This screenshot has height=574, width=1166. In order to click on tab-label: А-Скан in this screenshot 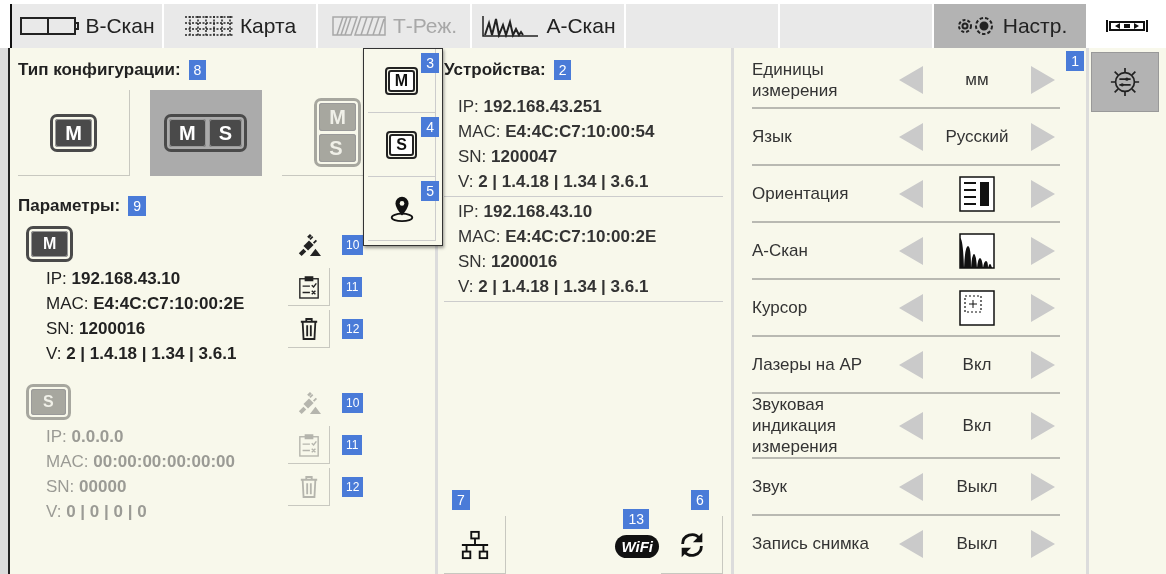, I will do `click(581, 26)`.